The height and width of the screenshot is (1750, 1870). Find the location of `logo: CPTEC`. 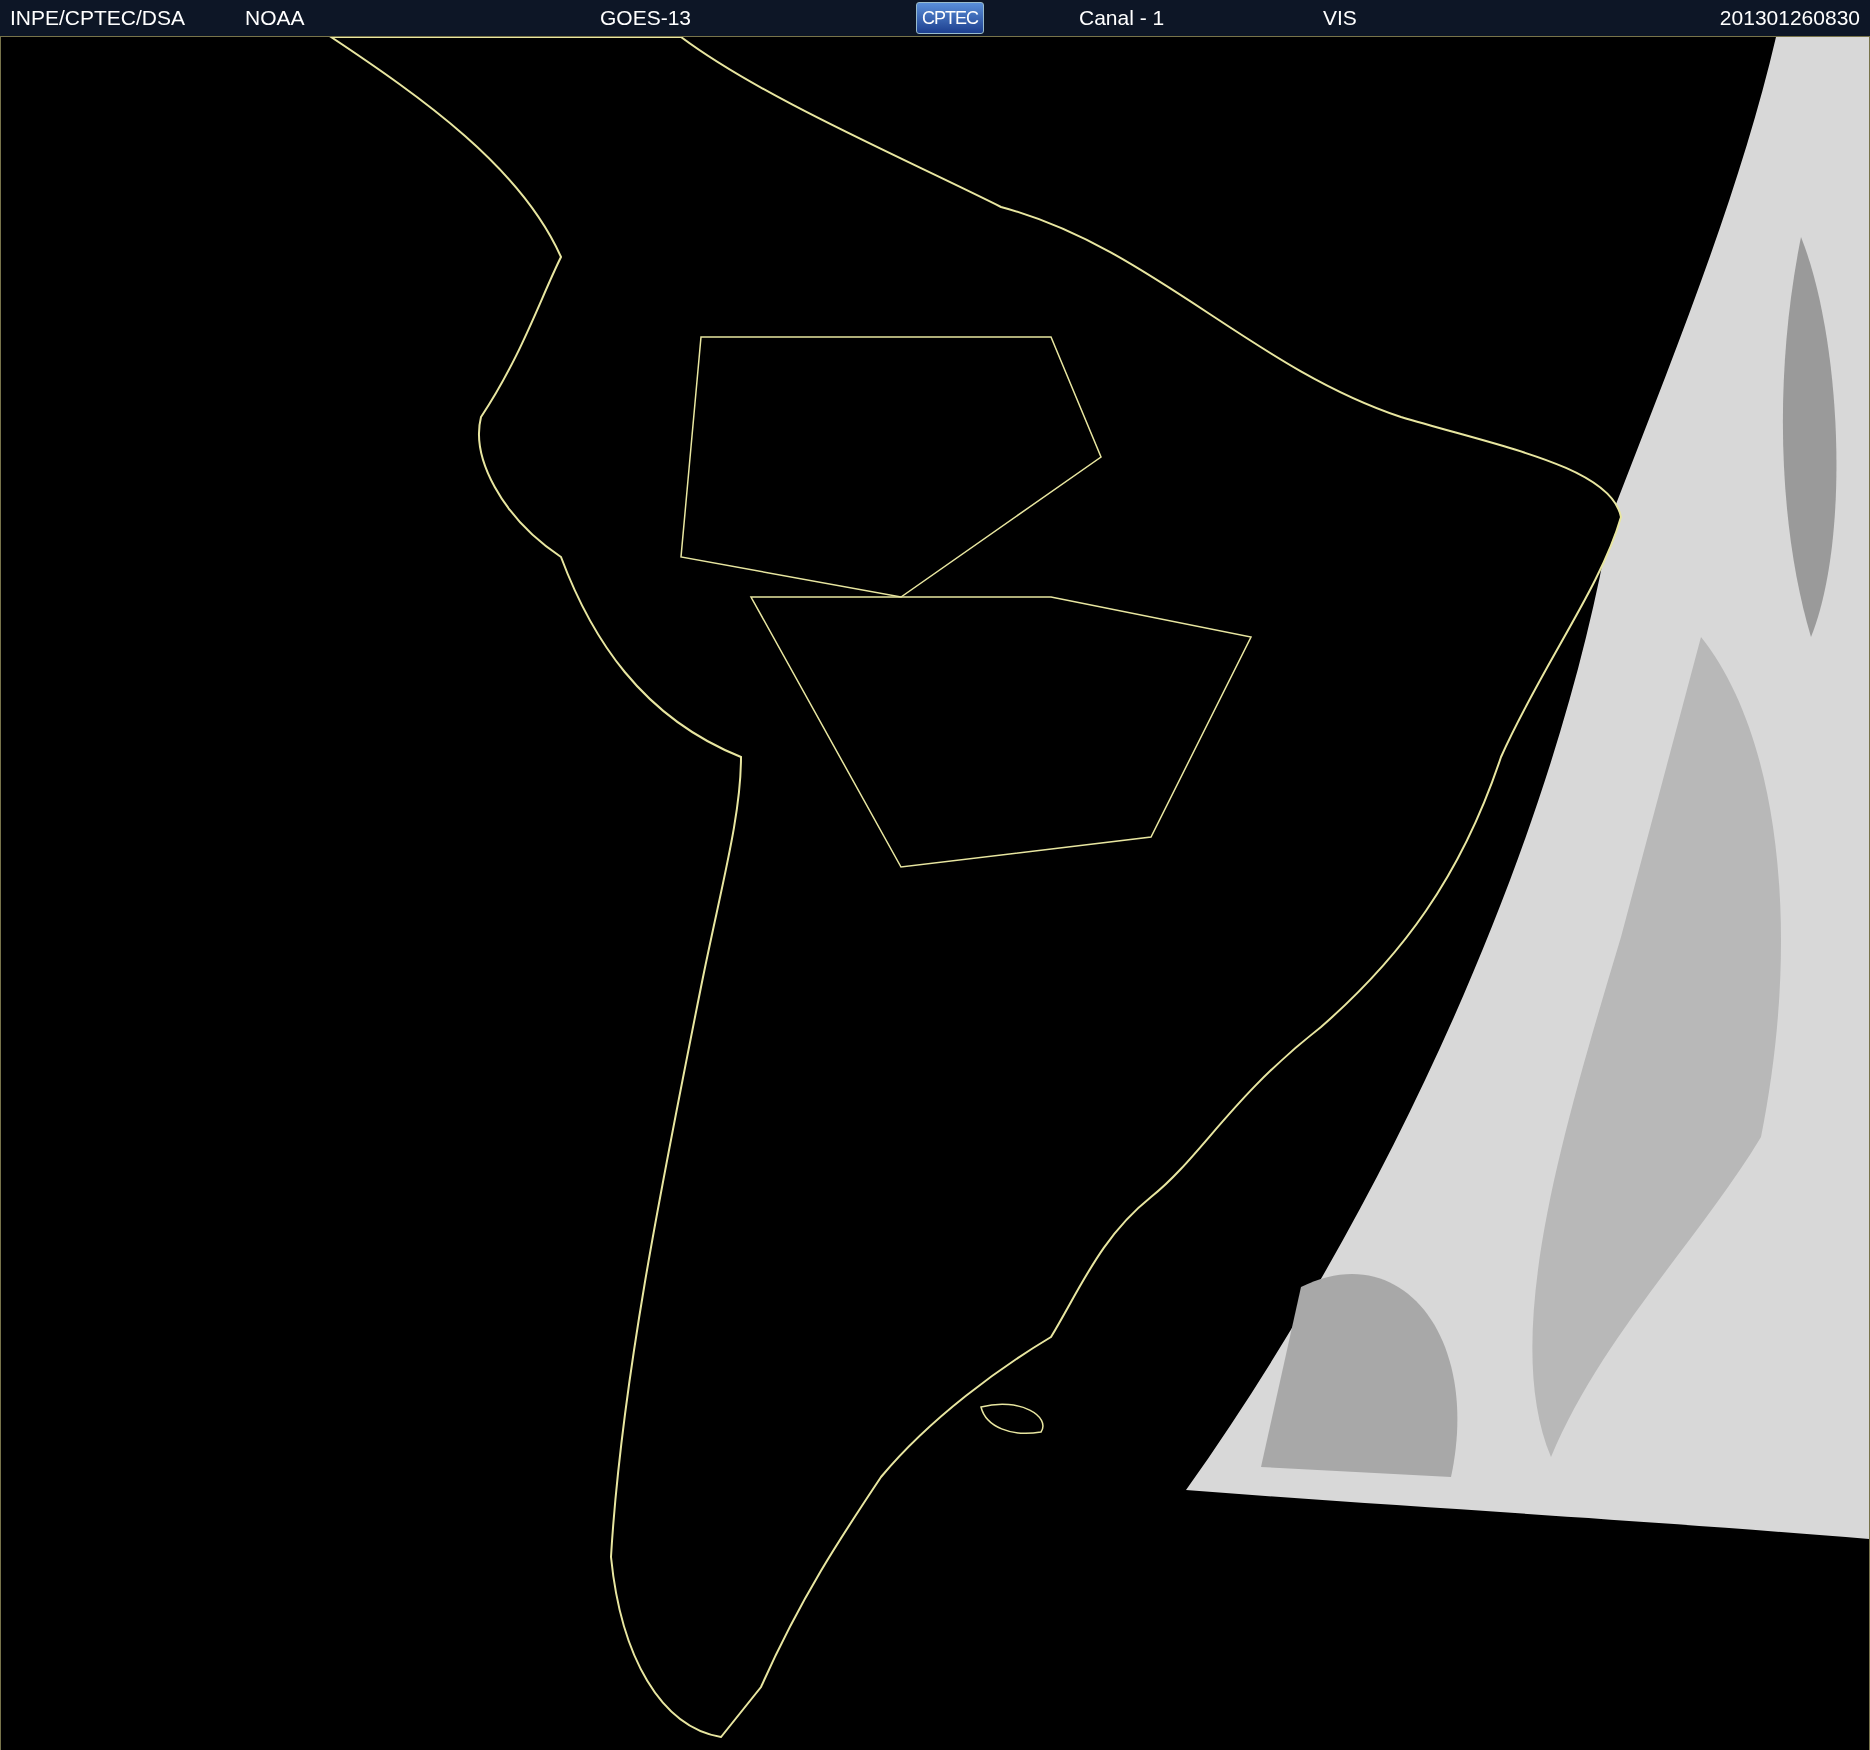

logo: CPTEC is located at coordinates (950, 18).